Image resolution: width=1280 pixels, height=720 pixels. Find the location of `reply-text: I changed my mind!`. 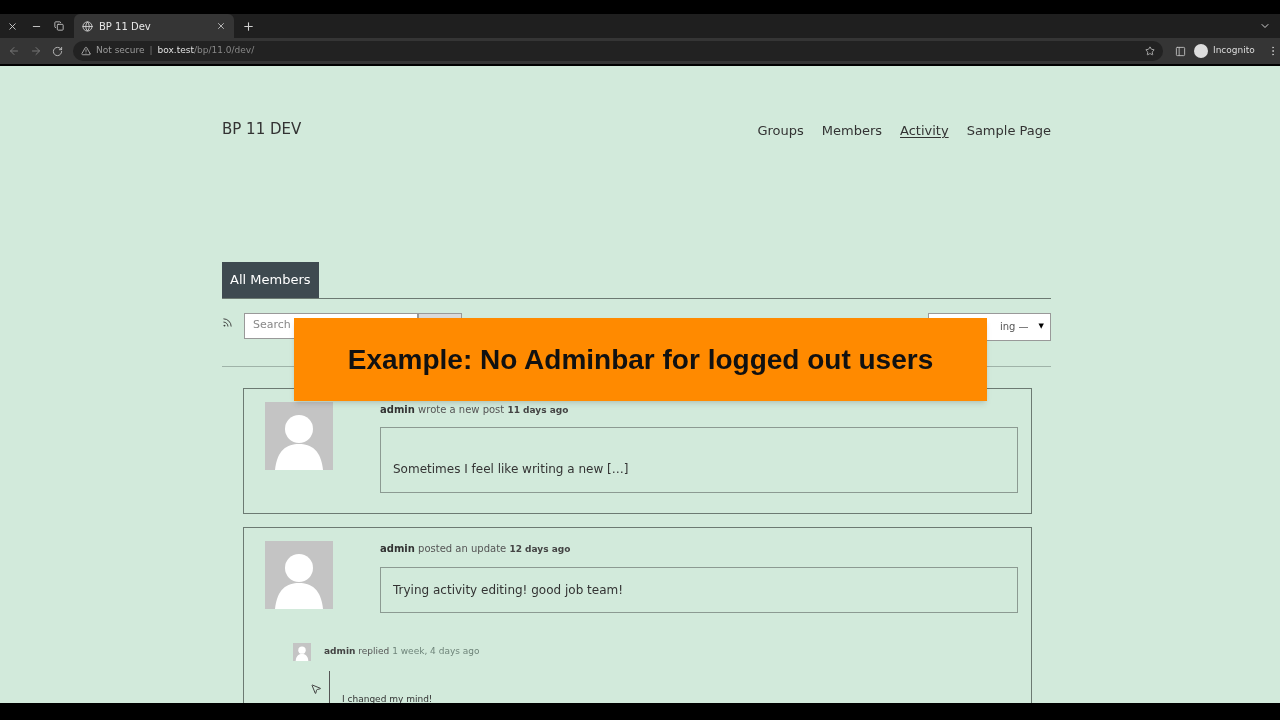

reply-text: I changed my mind! is located at coordinates (387, 698).